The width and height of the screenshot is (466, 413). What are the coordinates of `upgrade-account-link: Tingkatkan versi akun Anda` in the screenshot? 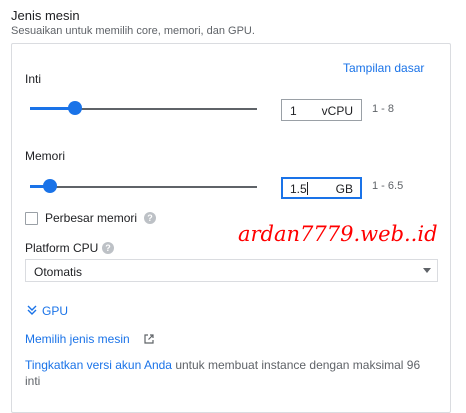 It's located at (98, 365).